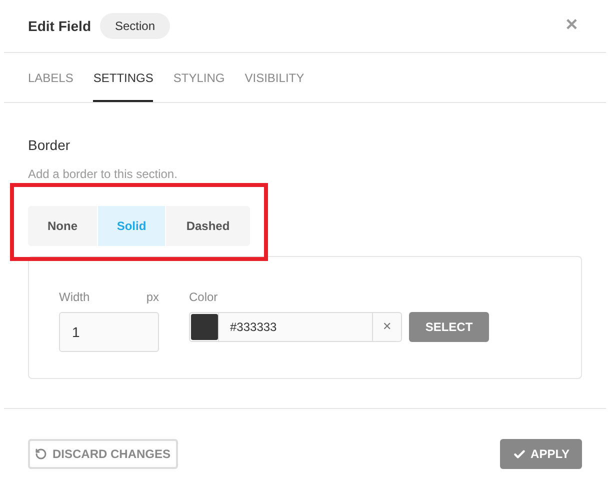 This screenshot has width=610, height=485. What do you see at coordinates (152, 297) in the screenshot?
I see `unit-label: px` at bounding box center [152, 297].